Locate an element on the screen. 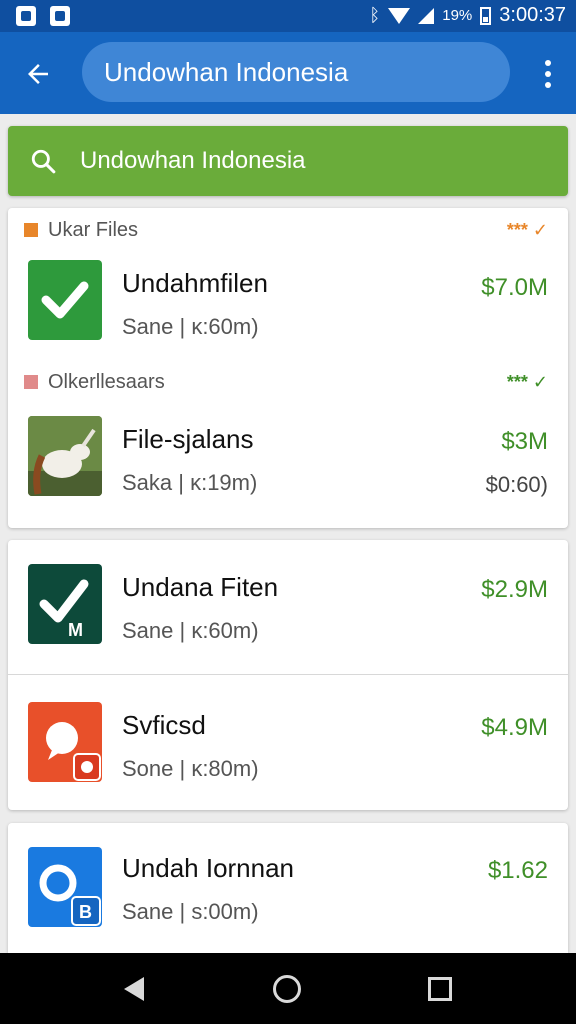 This screenshot has height=1024, width=576. search-app-icon: B is located at coordinates (65, 887).